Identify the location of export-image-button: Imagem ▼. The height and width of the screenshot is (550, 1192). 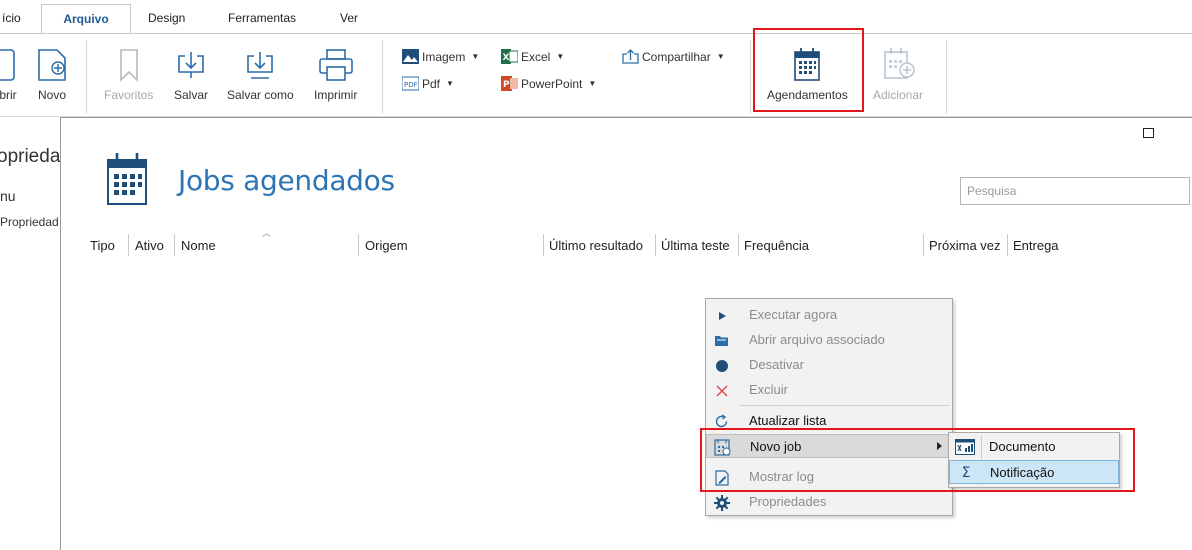
(440, 56).